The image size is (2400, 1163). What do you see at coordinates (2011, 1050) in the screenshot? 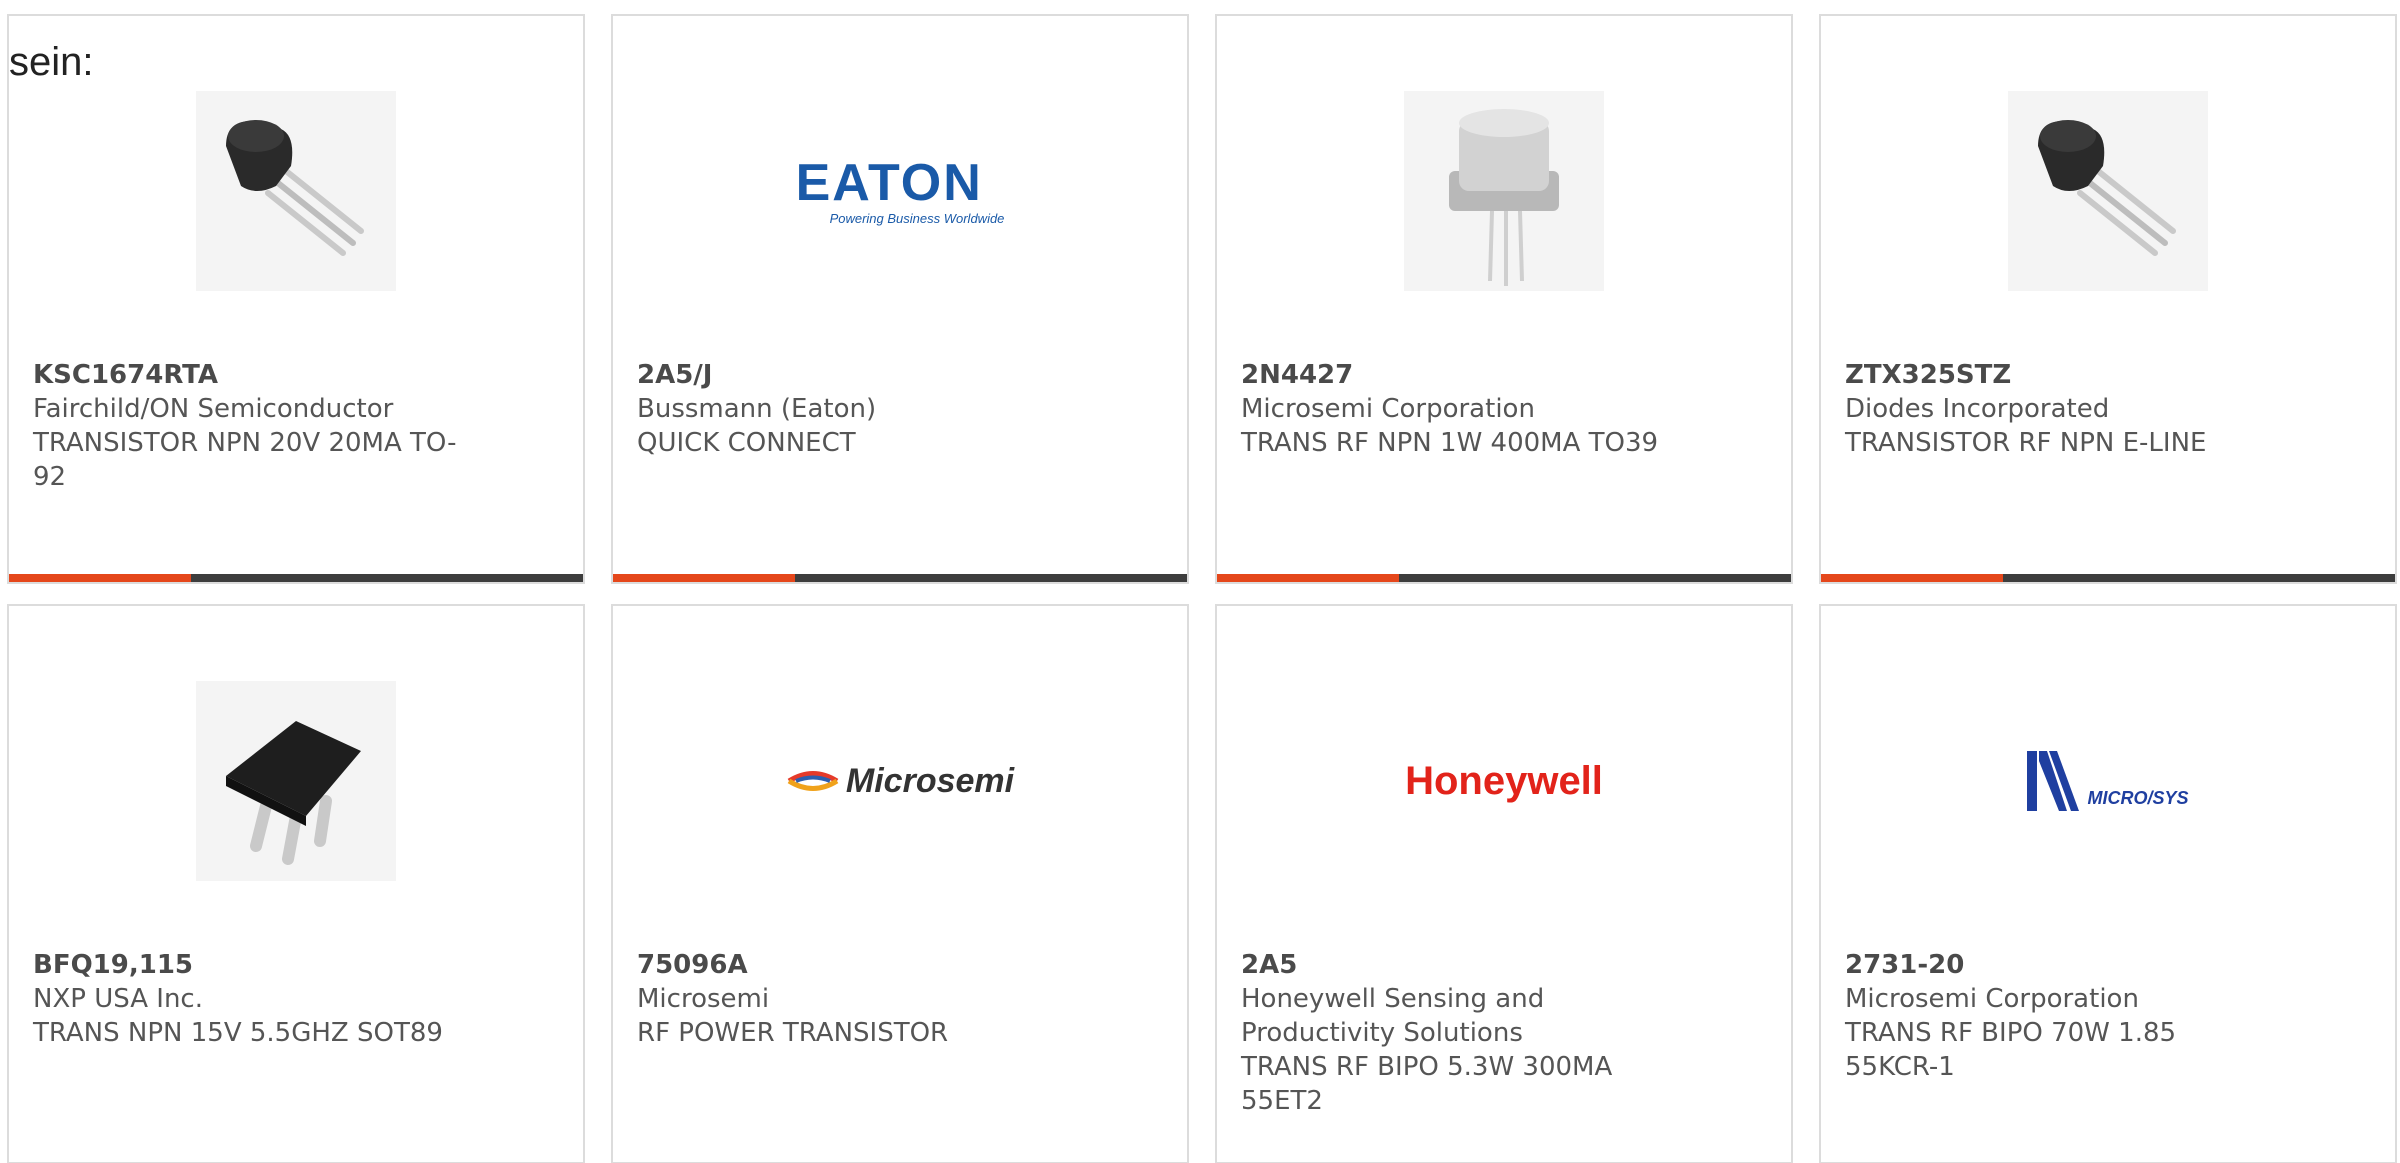
I see `description: TRANS RF BIPO 70W 1.85 55KCR-1` at bounding box center [2011, 1050].